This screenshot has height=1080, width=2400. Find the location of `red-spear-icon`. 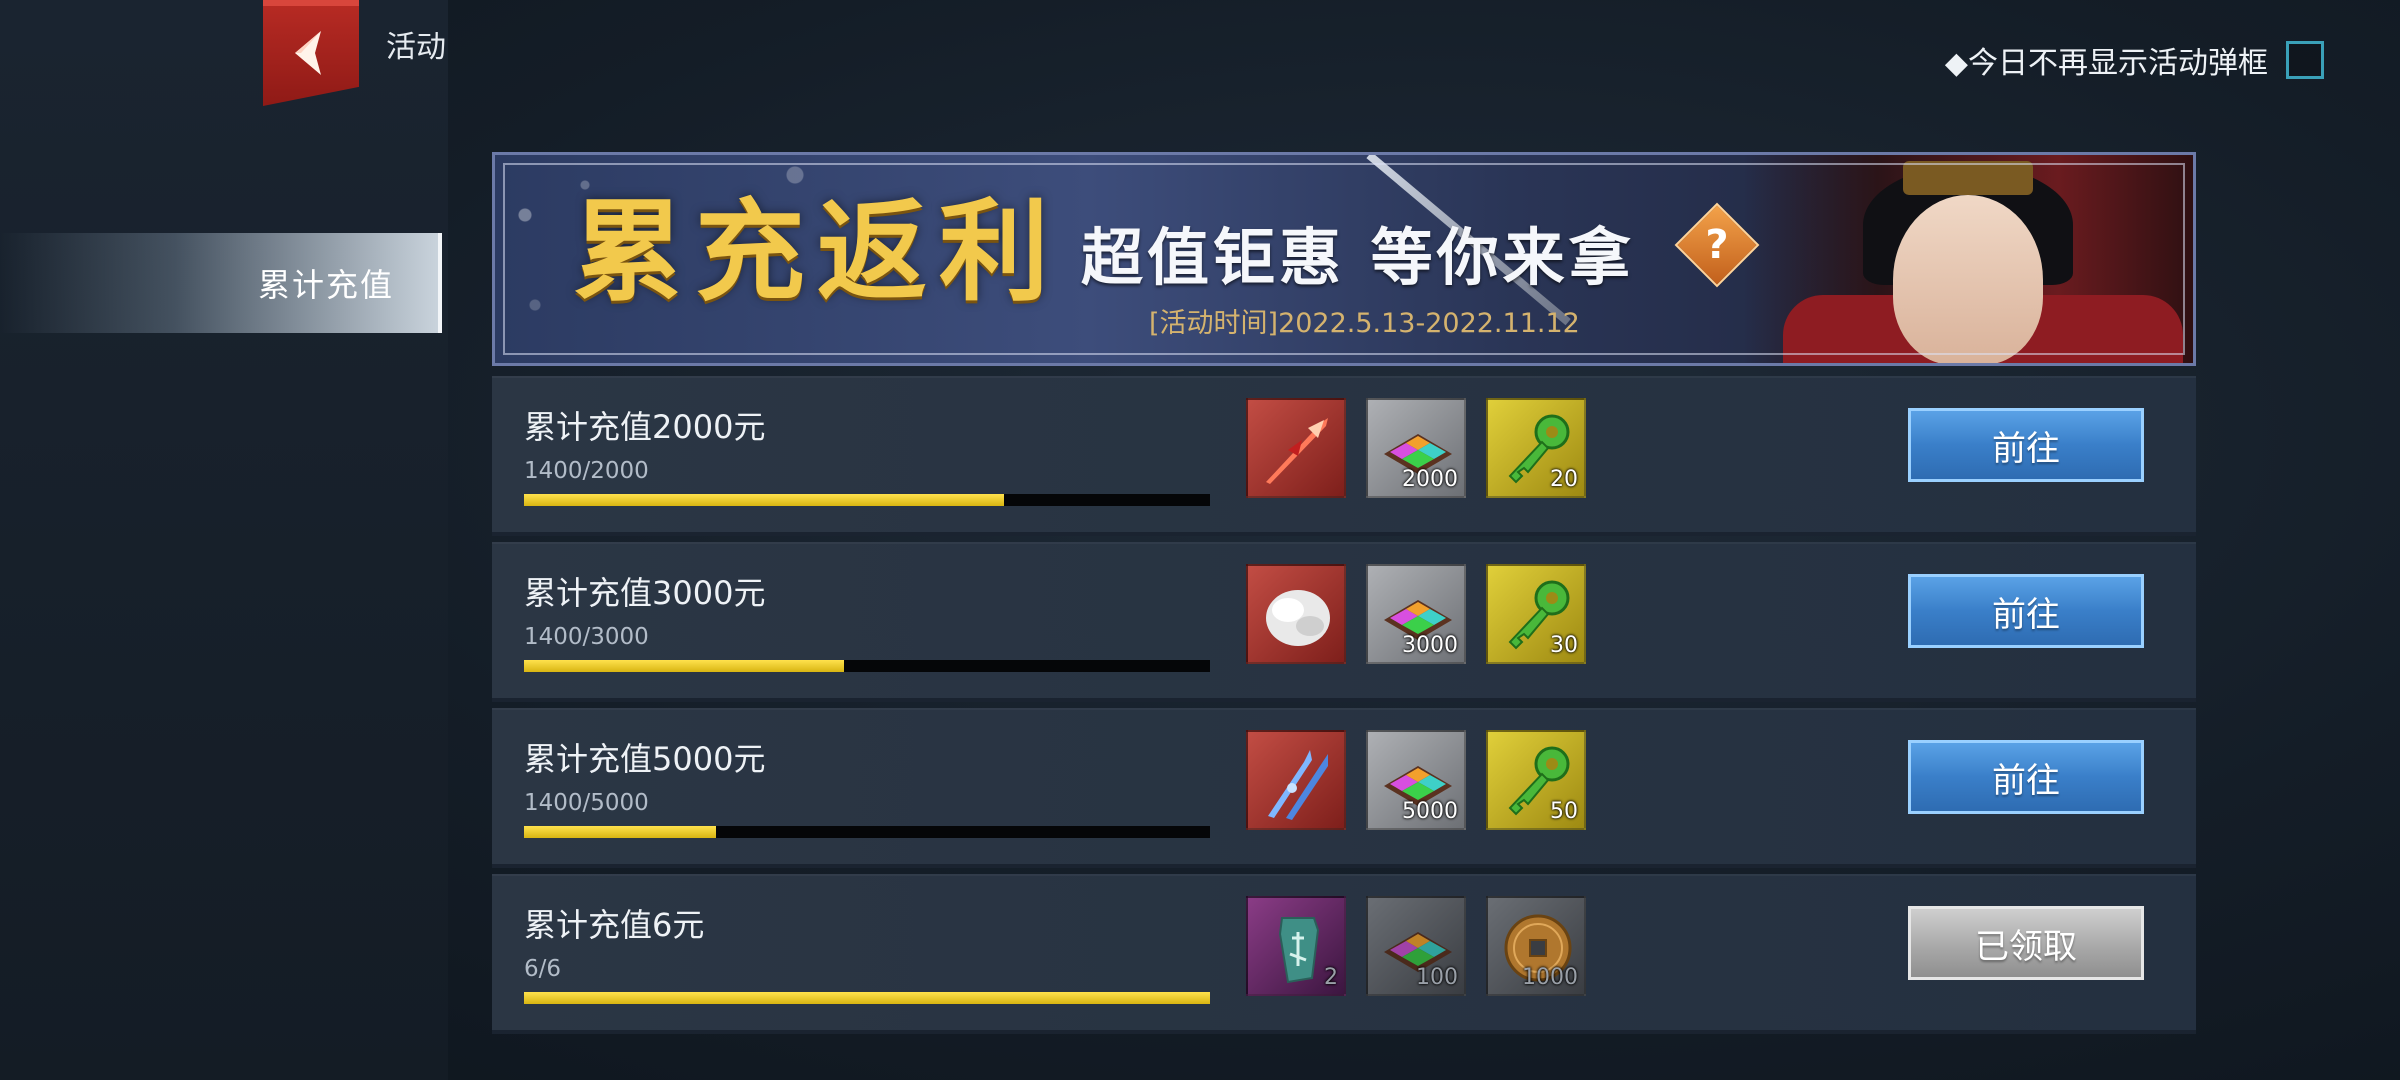

red-spear-icon is located at coordinates (1297, 451).